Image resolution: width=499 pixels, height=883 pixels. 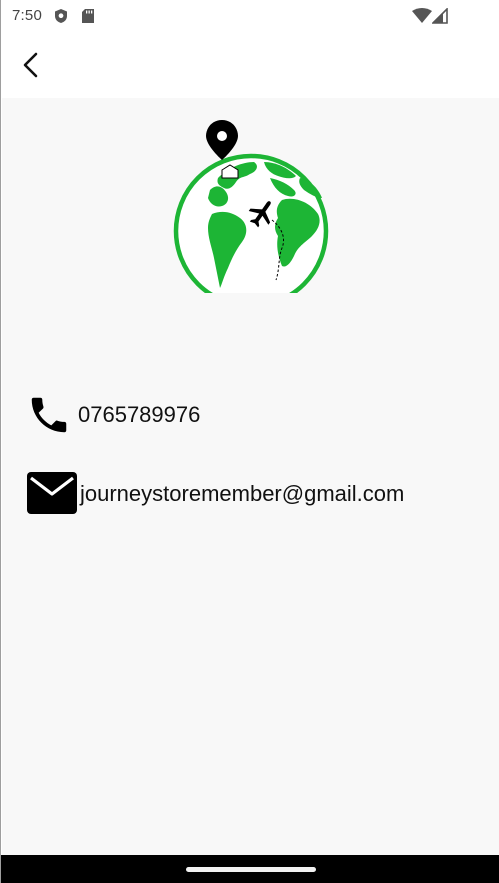 I want to click on mail-icon, so click(x=52, y=493).